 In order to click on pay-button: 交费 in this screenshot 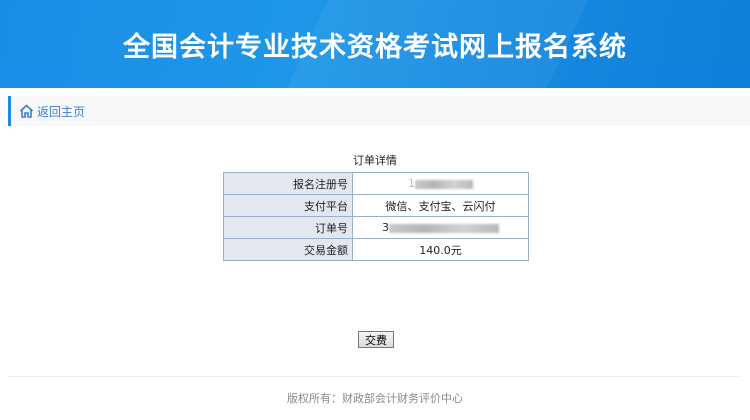, I will do `click(376, 339)`.